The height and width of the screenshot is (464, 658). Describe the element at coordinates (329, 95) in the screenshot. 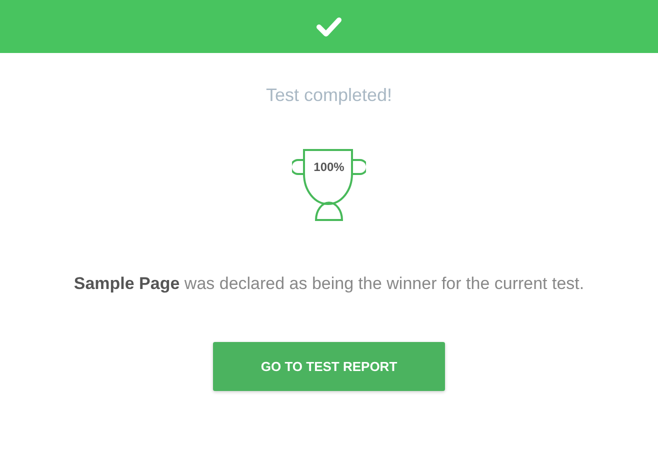

I see `status-text: Test completed!` at that location.